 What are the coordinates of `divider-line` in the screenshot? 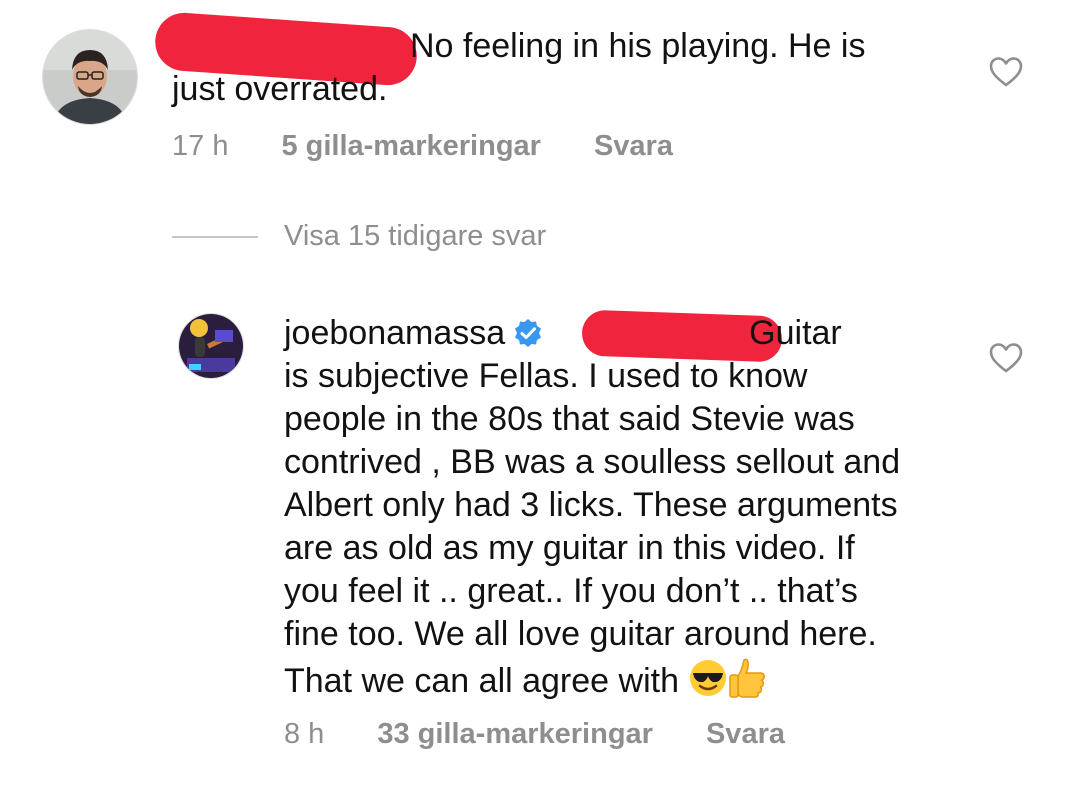 It's located at (215, 236).